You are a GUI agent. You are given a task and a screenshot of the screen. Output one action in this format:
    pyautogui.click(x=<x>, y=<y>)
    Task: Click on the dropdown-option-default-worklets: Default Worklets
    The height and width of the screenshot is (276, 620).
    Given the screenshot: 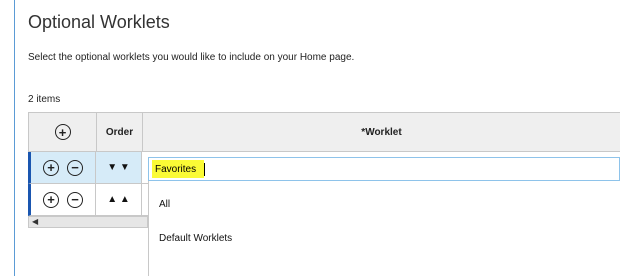 What is the action you would take?
    pyautogui.click(x=195, y=238)
    